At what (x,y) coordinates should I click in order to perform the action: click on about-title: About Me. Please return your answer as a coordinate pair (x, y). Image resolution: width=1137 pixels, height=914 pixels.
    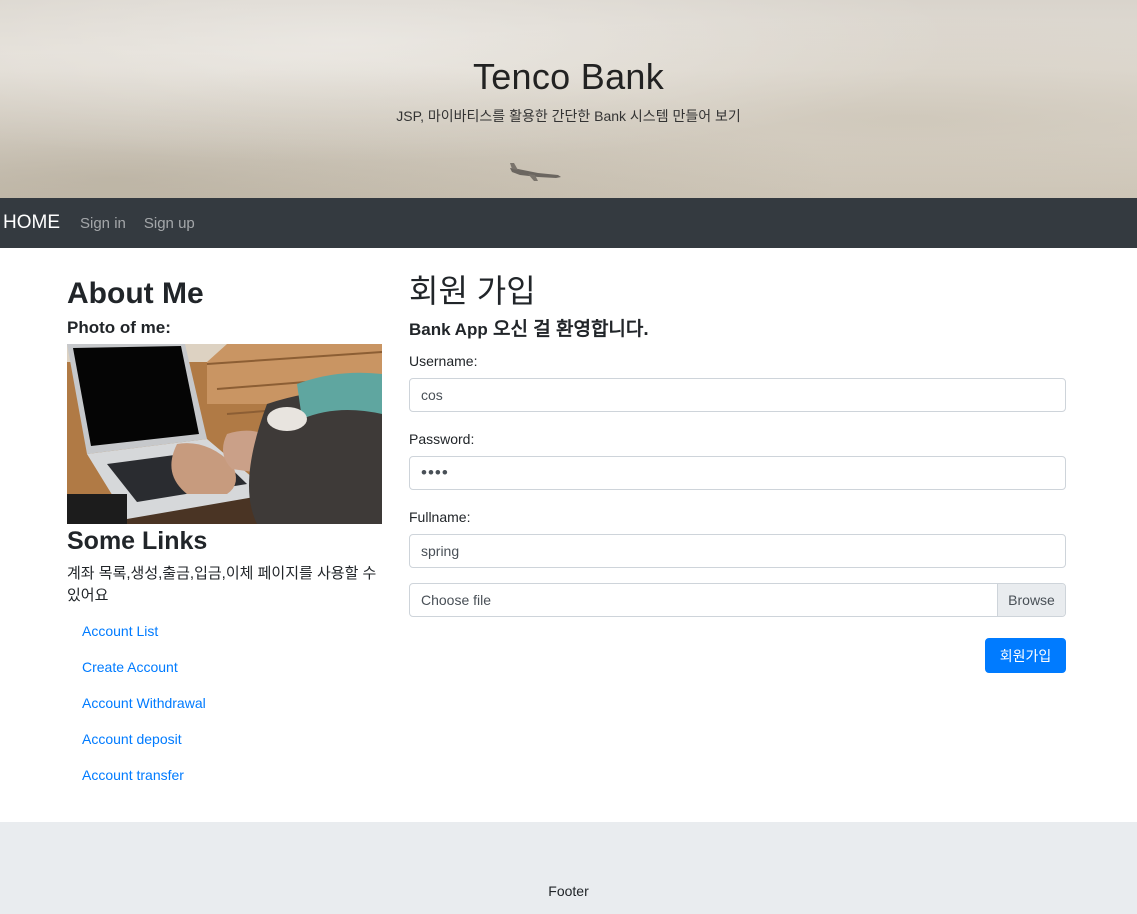
    Looking at the image, I should click on (135, 293).